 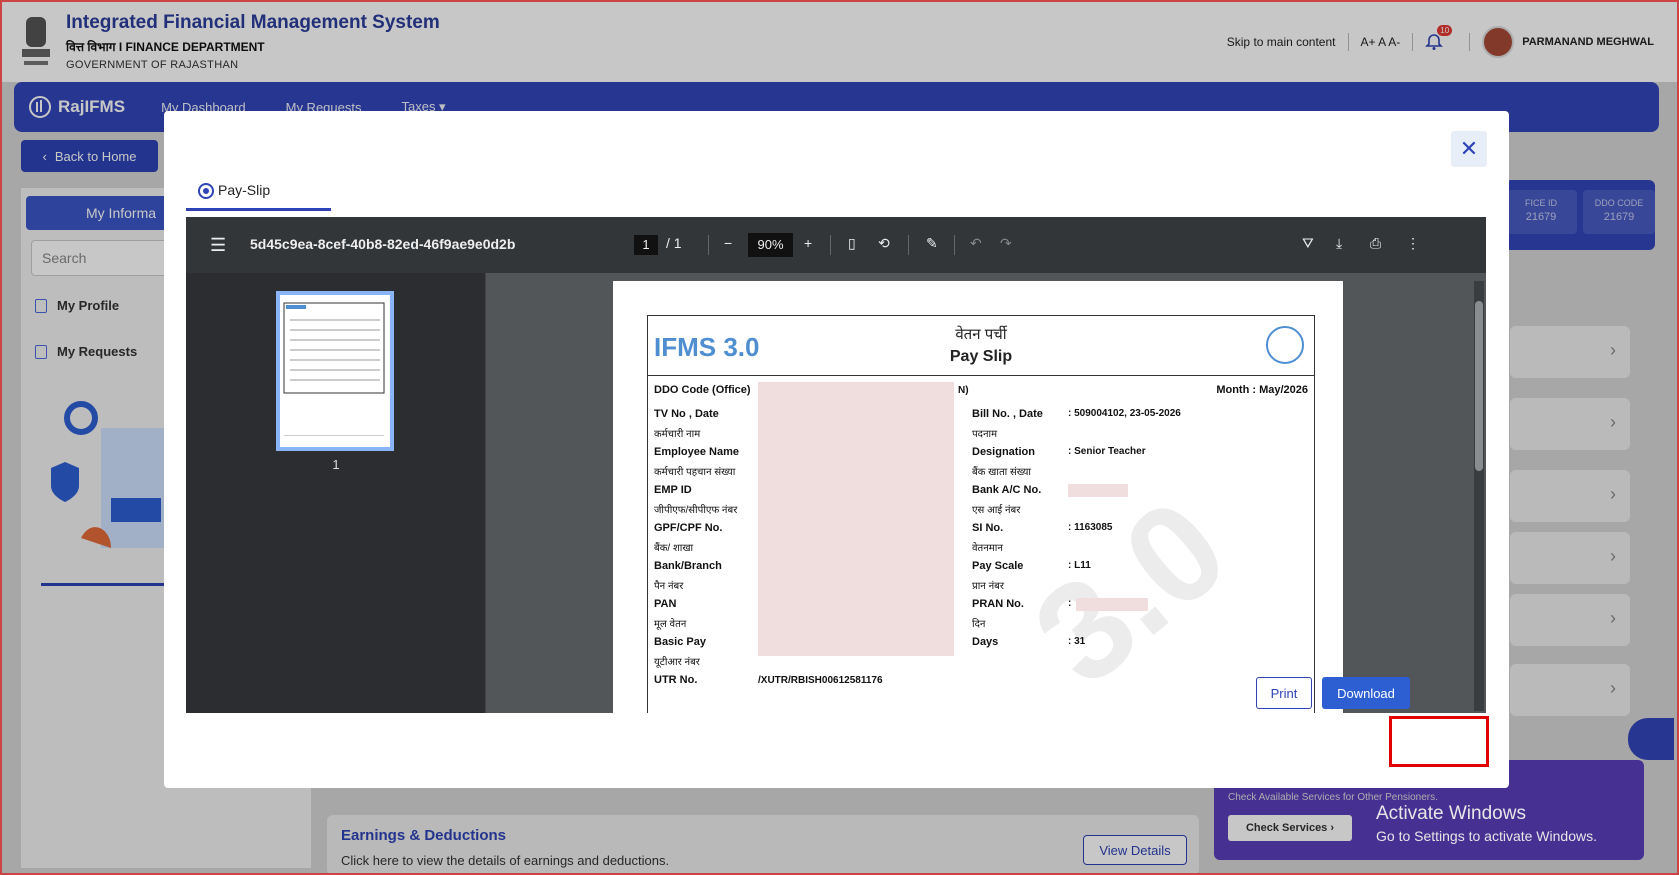 I want to click on download-button: Download, so click(x=1366, y=693).